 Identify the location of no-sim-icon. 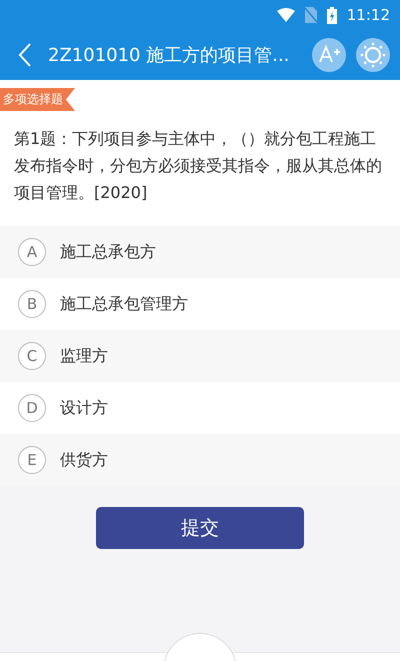
(310, 15).